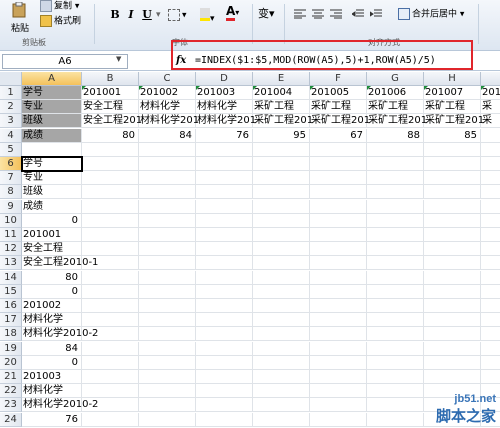 The image size is (500, 428). I want to click on cell-I9, so click(490, 207).